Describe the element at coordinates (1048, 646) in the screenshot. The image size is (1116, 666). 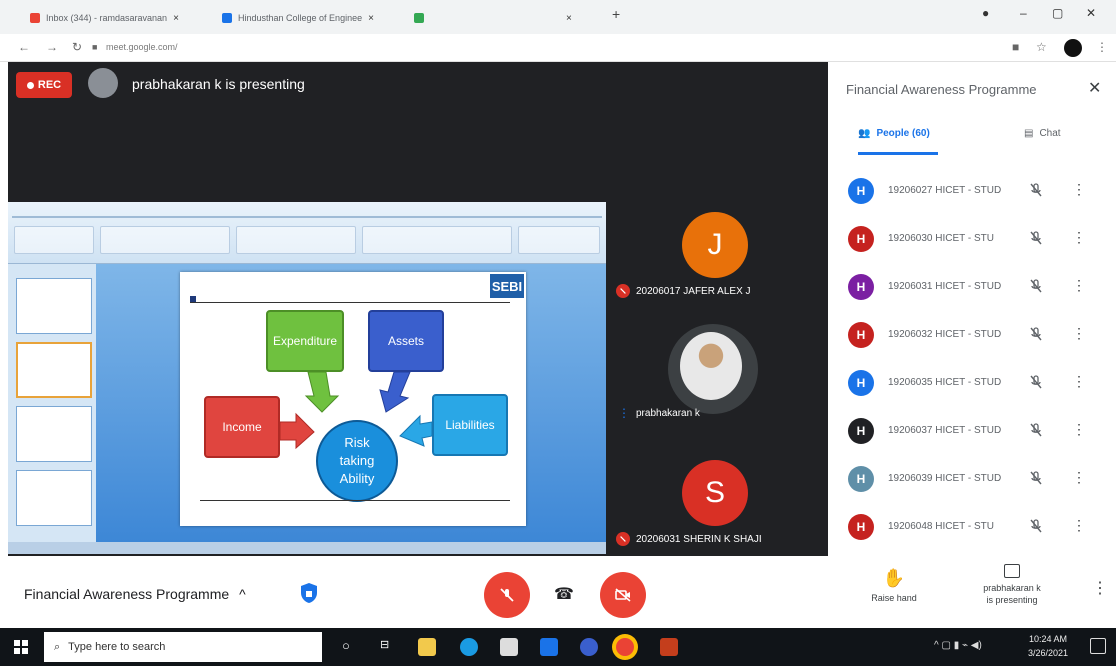
I see `taskbar-clock: 10:24 AM 3/26/2021` at that location.